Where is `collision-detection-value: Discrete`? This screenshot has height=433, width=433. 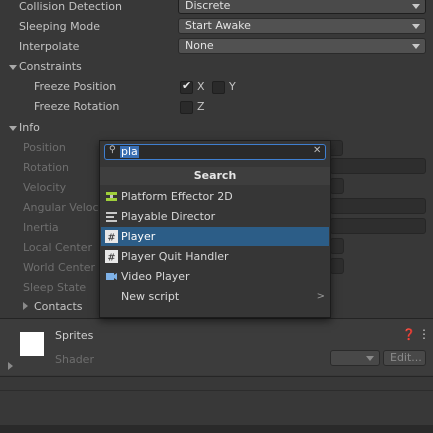
collision-detection-value: Discrete is located at coordinates (208, 6).